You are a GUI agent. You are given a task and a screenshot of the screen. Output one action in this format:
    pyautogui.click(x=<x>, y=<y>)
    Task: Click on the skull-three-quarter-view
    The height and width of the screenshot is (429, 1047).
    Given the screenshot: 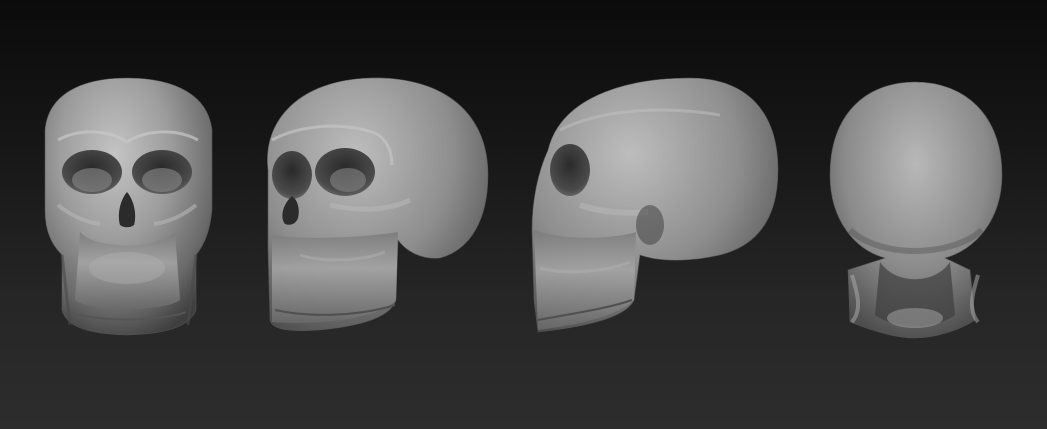 What is the action you would take?
    pyautogui.click(x=378, y=204)
    